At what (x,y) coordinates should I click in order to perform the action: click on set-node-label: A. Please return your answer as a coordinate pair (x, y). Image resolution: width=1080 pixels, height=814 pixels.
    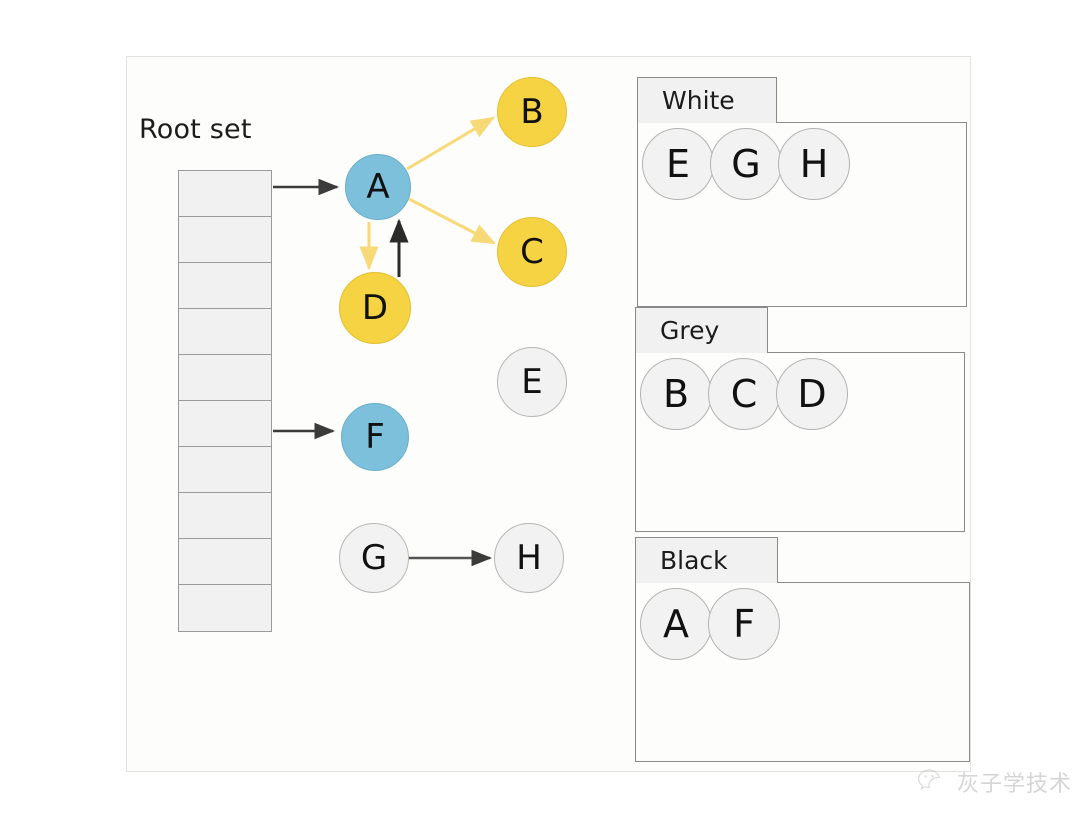
    Looking at the image, I should click on (676, 624).